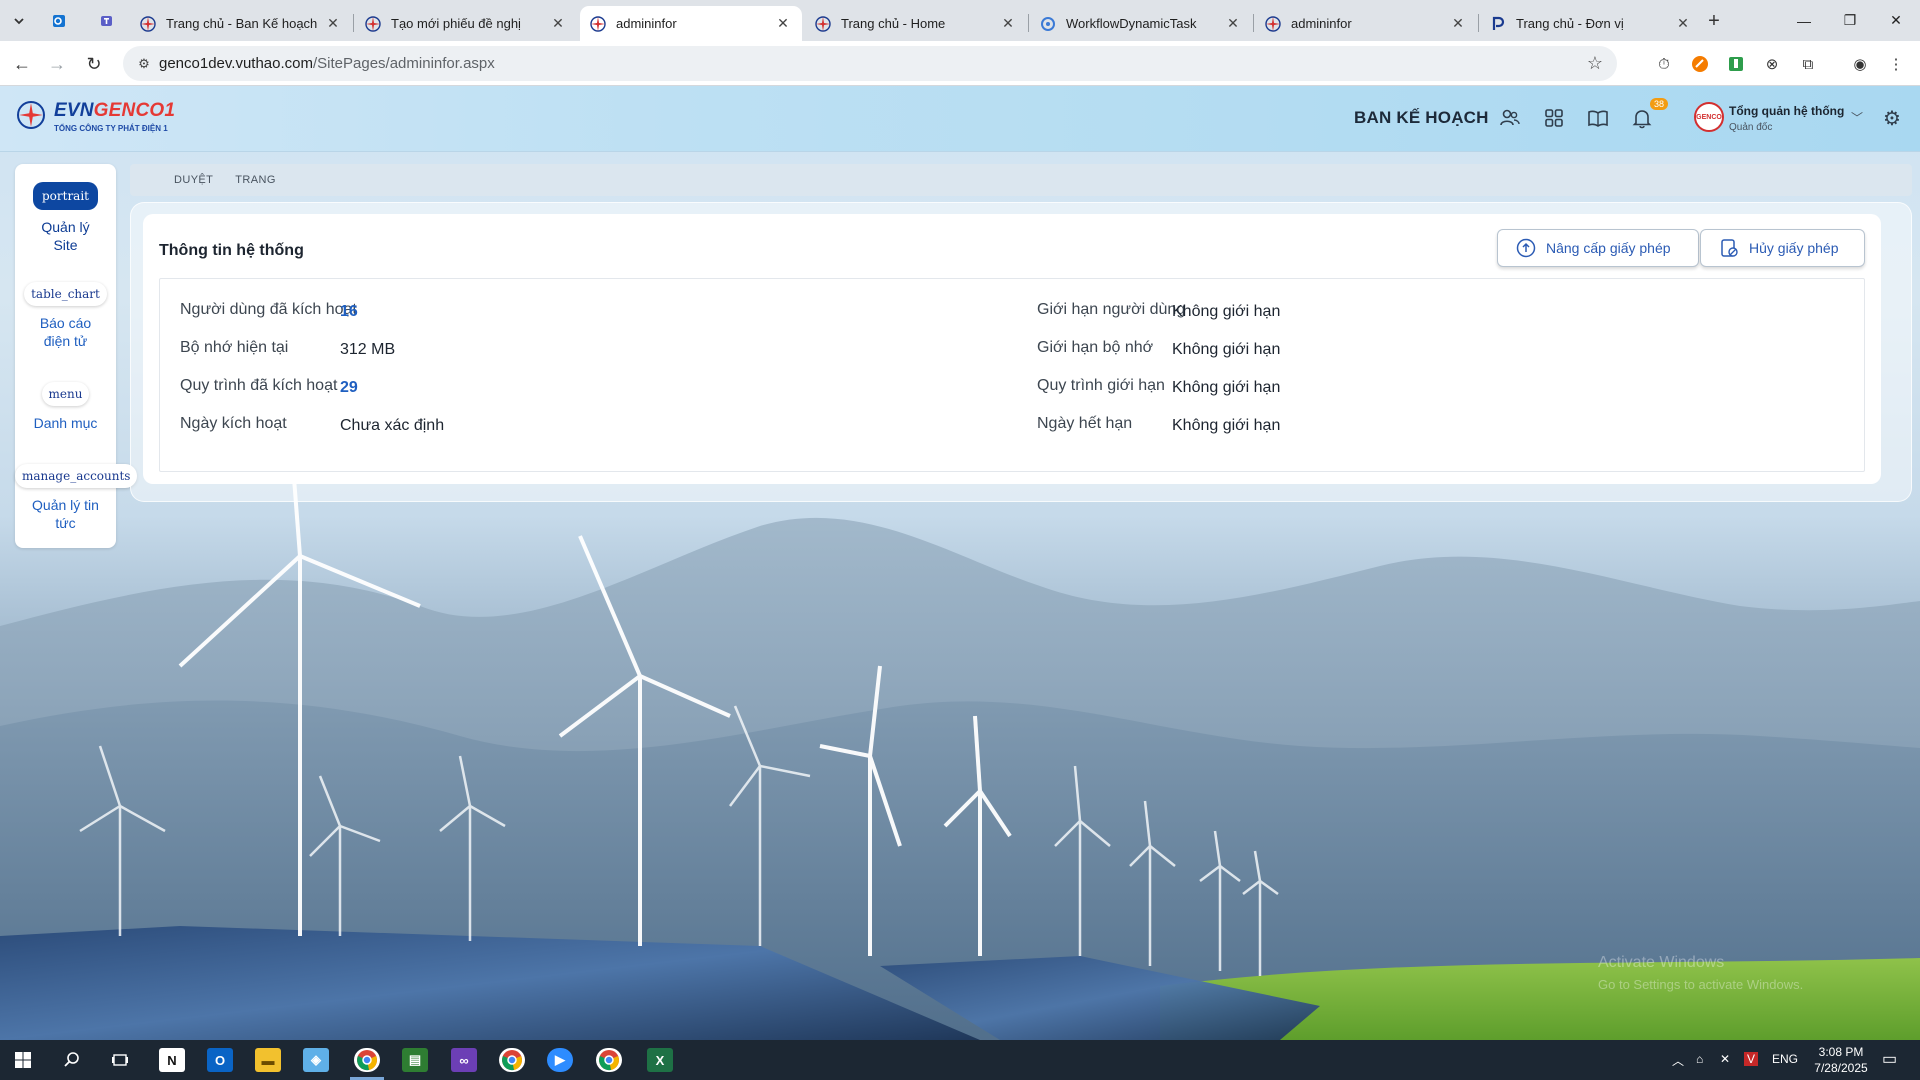 Image resolution: width=1920 pixels, height=1080 pixels. I want to click on outlook-app-icon: O, so click(220, 1060).